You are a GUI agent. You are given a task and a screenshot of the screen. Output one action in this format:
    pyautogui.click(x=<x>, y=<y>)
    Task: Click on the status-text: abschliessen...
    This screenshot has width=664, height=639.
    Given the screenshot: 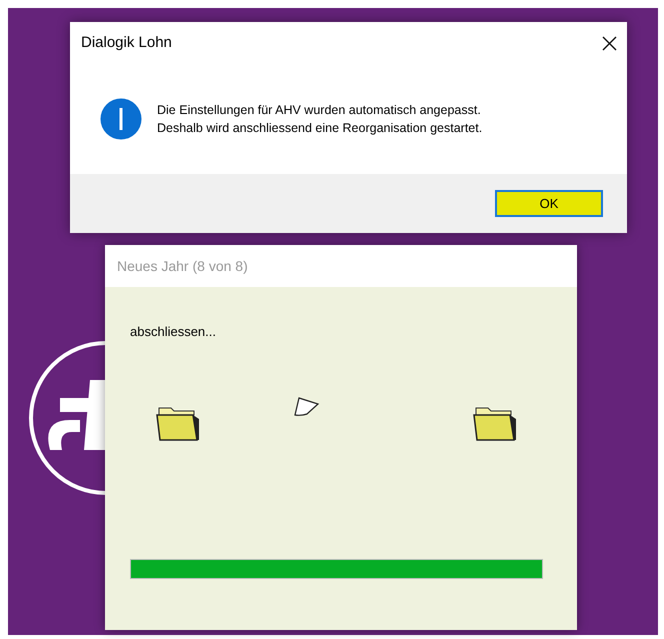 What is the action you would take?
    pyautogui.click(x=173, y=331)
    